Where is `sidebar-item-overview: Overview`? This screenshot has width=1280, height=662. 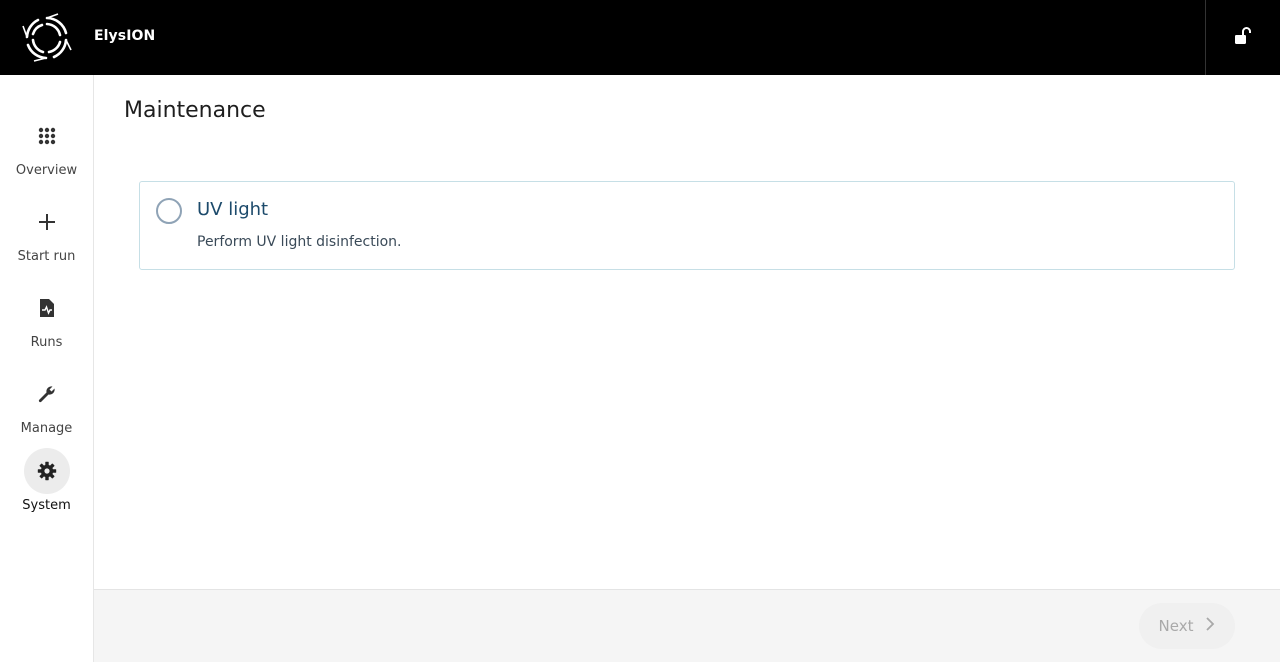
sidebar-item-overview: Overview is located at coordinates (46, 152).